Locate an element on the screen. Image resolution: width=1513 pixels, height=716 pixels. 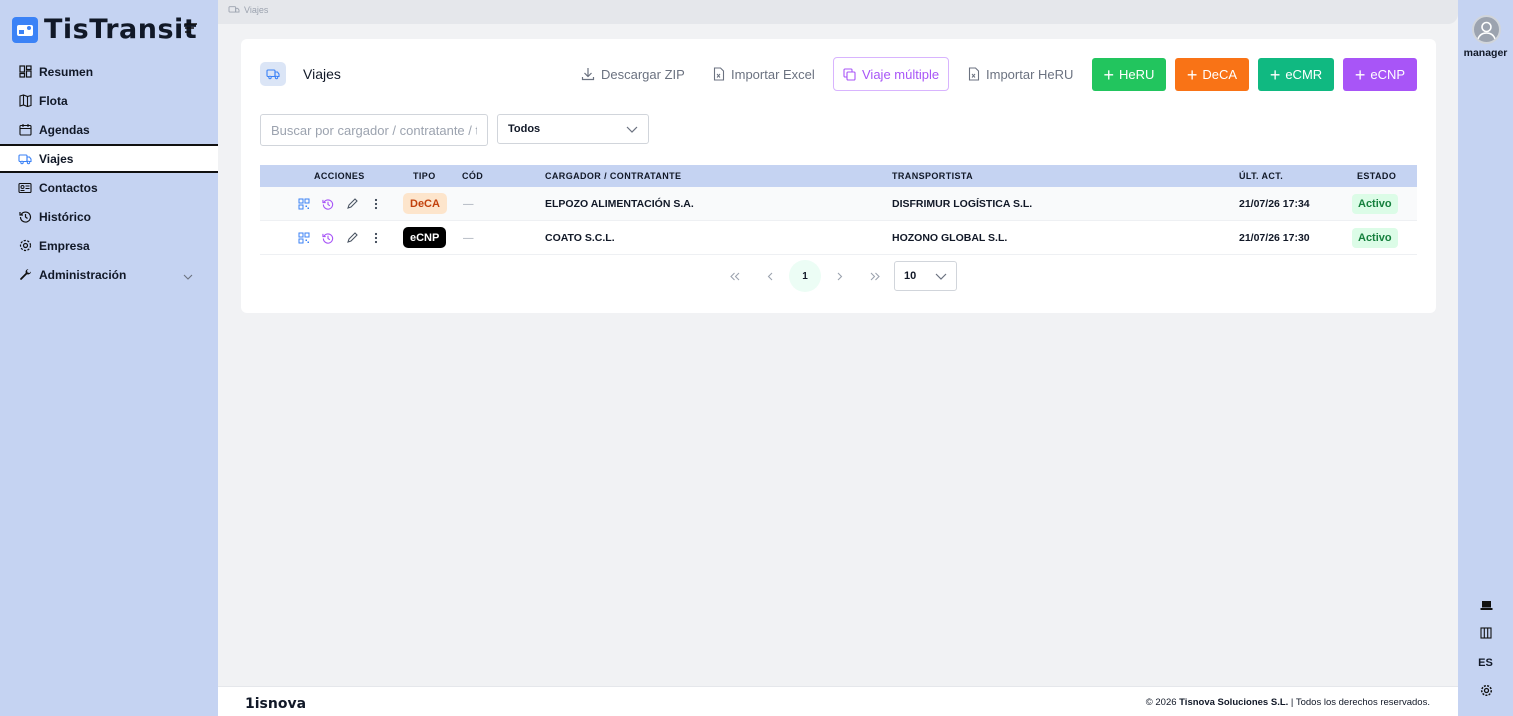
columns-icon is located at coordinates (1486, 633).